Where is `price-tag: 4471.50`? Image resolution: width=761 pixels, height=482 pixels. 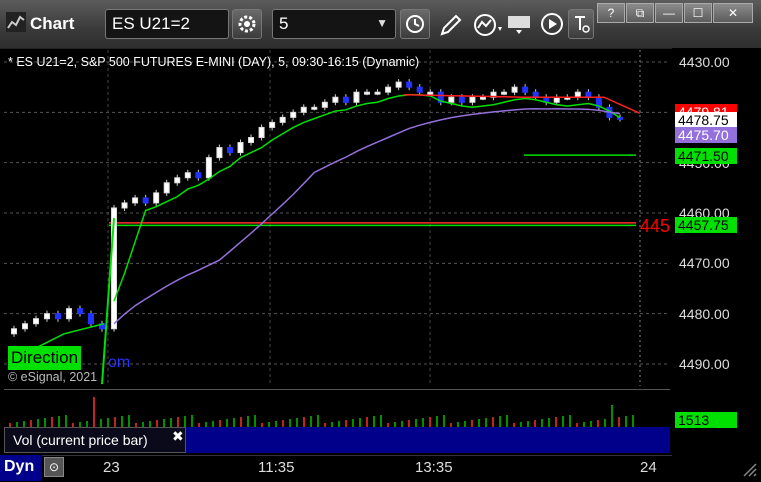 price-tag: 4471.50 is located at coordinates (706, 156).